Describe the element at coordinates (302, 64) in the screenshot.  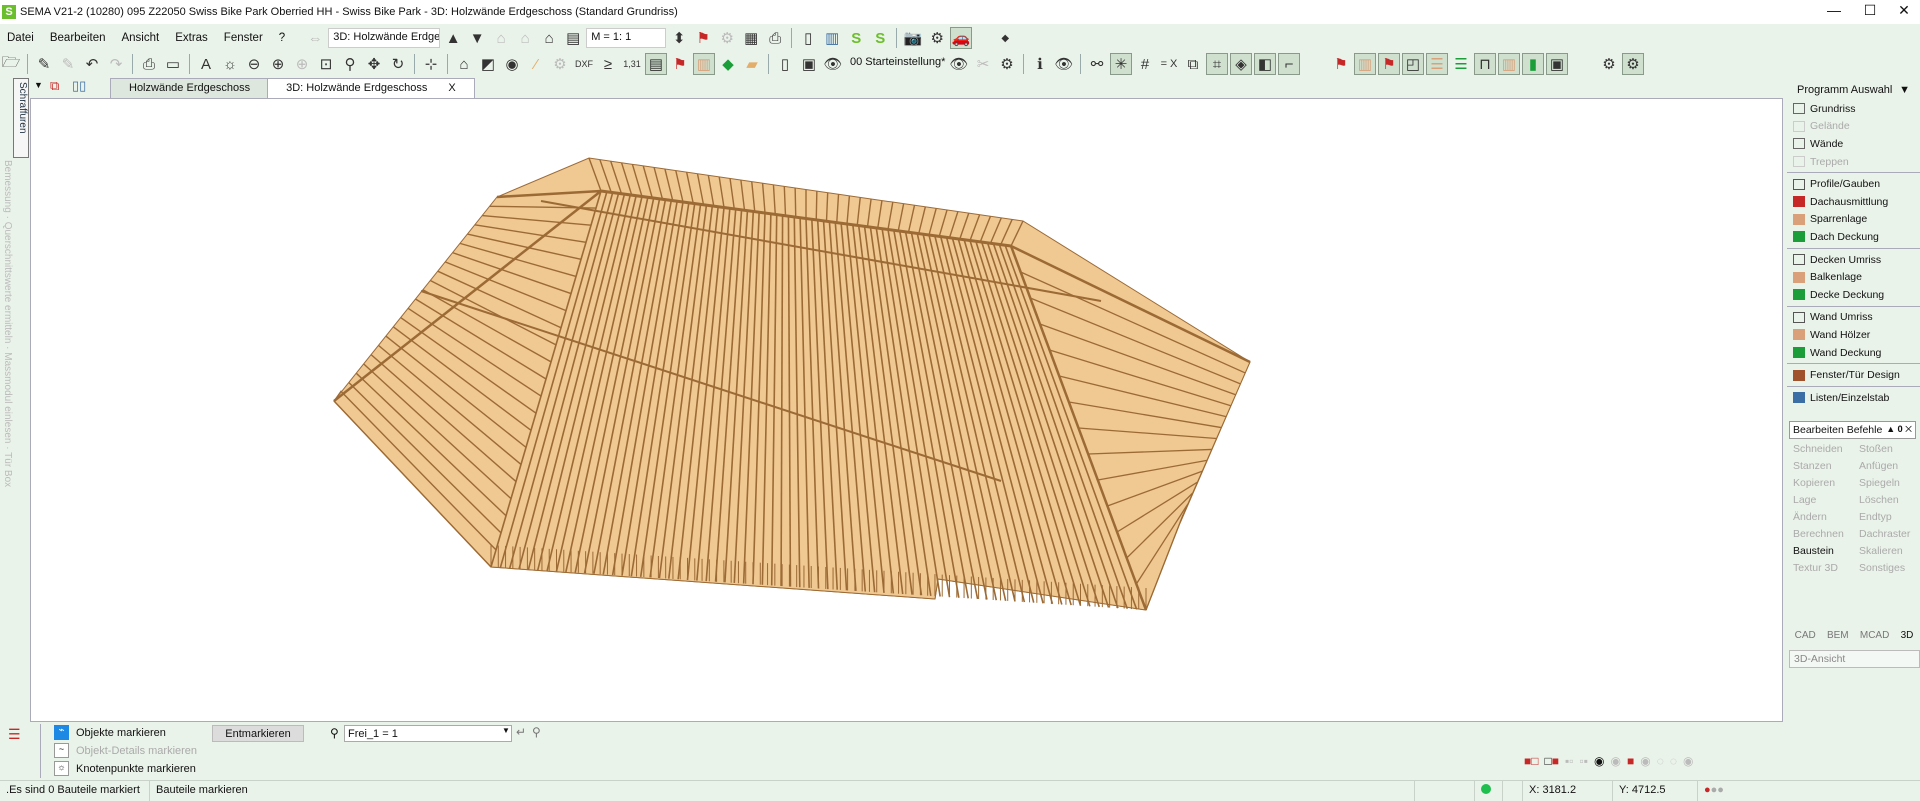
I see `zoom-prev-icon: ⊕` at that location.